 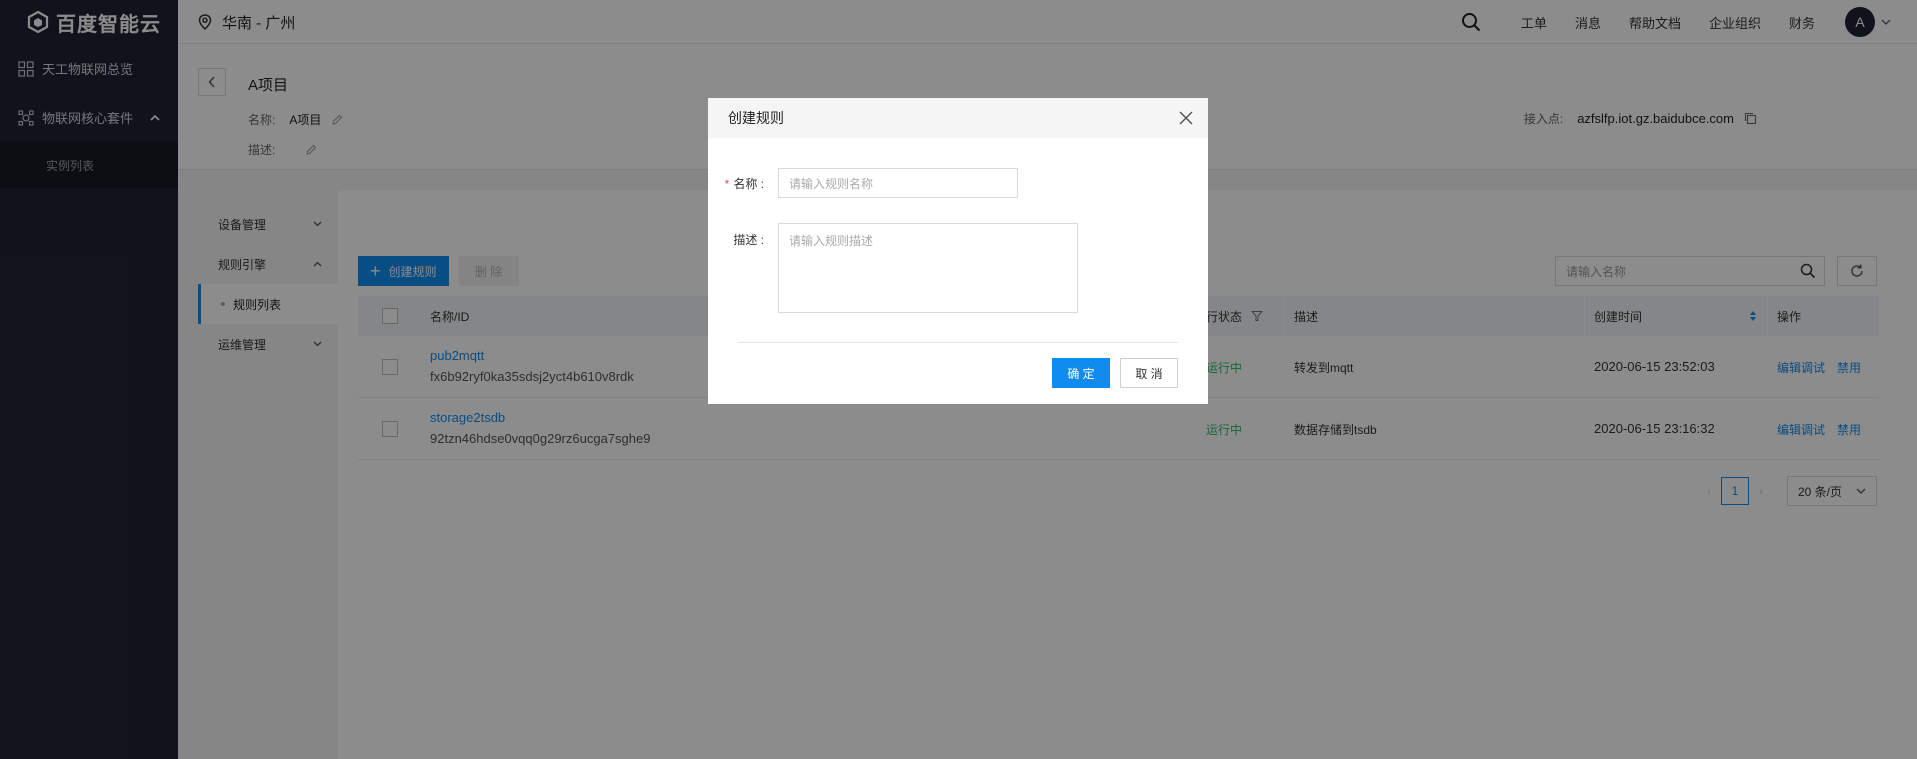 I want to click on rule-name-label-text: 名称 :, so click(x=748, y=183).